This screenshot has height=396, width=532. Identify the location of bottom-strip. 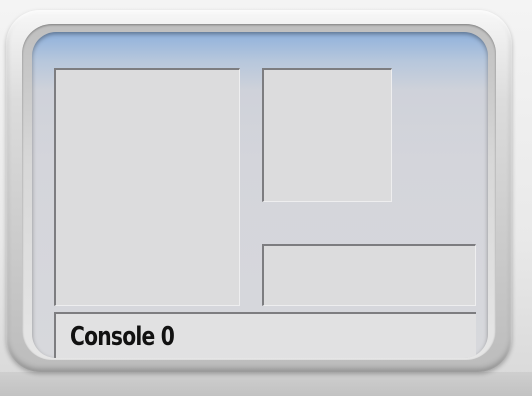
(266, 384).